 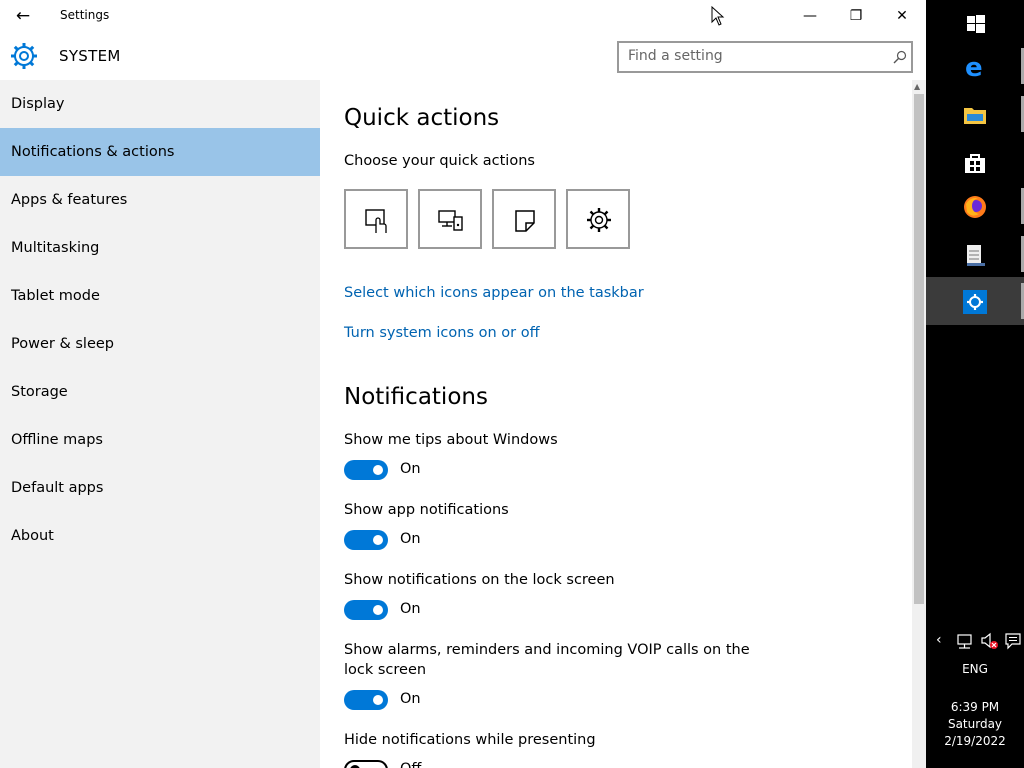 I want to click on toggle-state-alarms-voip: On, so click(x=410, y=699).